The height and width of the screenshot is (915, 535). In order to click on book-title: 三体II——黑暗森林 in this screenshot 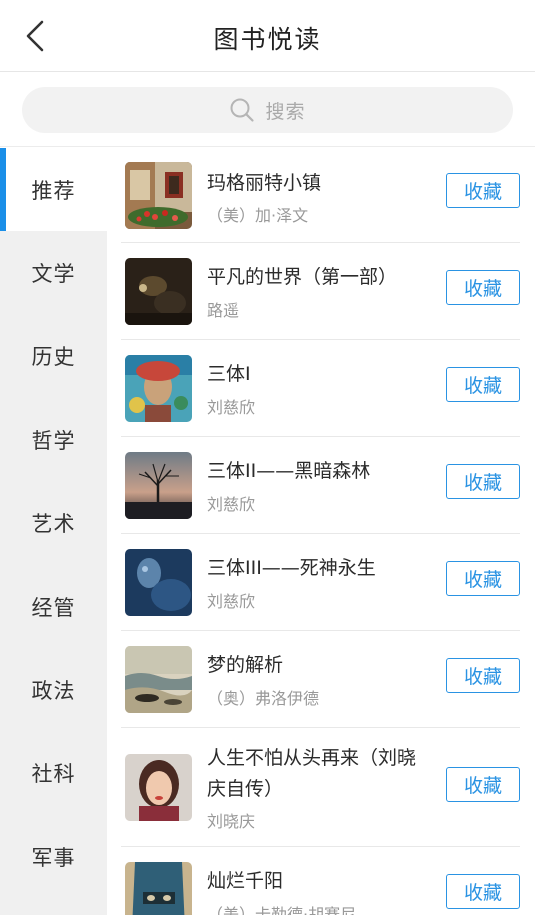, I will do `click(289, 471)`.